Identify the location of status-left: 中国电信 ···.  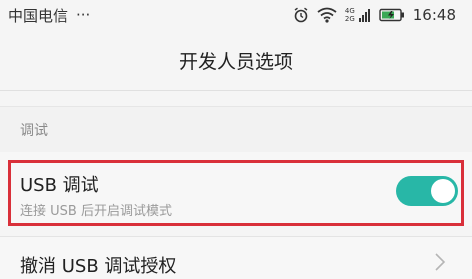
(49, 15).